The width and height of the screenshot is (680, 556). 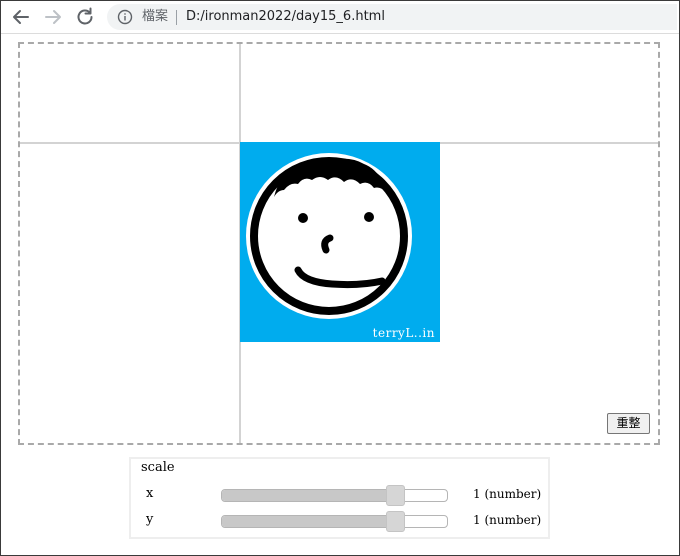 What do you see at coordinates (507, 520) in the screenshot?
I see `slider-value-y: 1 (number)` at bounding box center [507, 520].